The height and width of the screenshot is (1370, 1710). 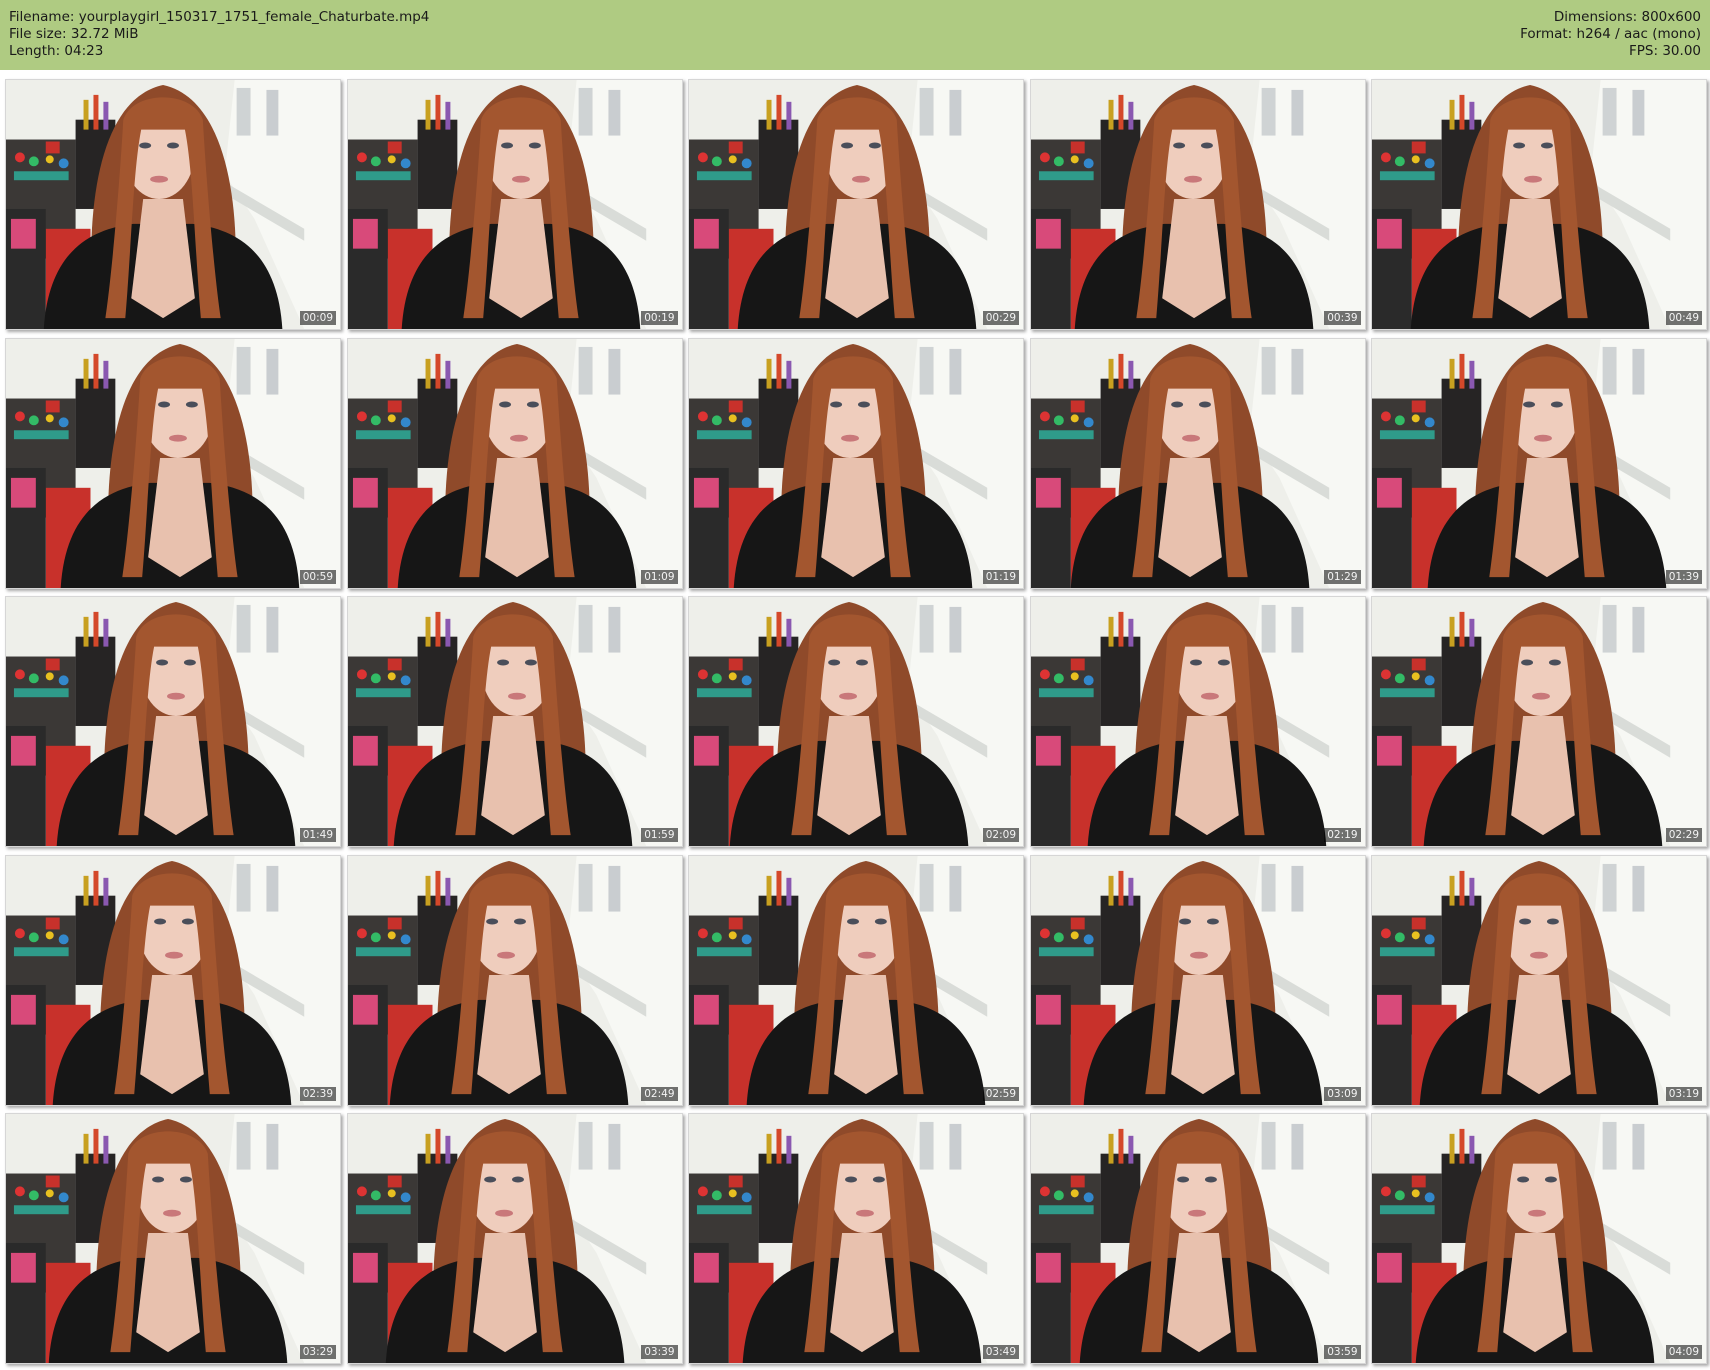 I want to click on video-thumbnail: 03:29, so click(x=173, y=1238).